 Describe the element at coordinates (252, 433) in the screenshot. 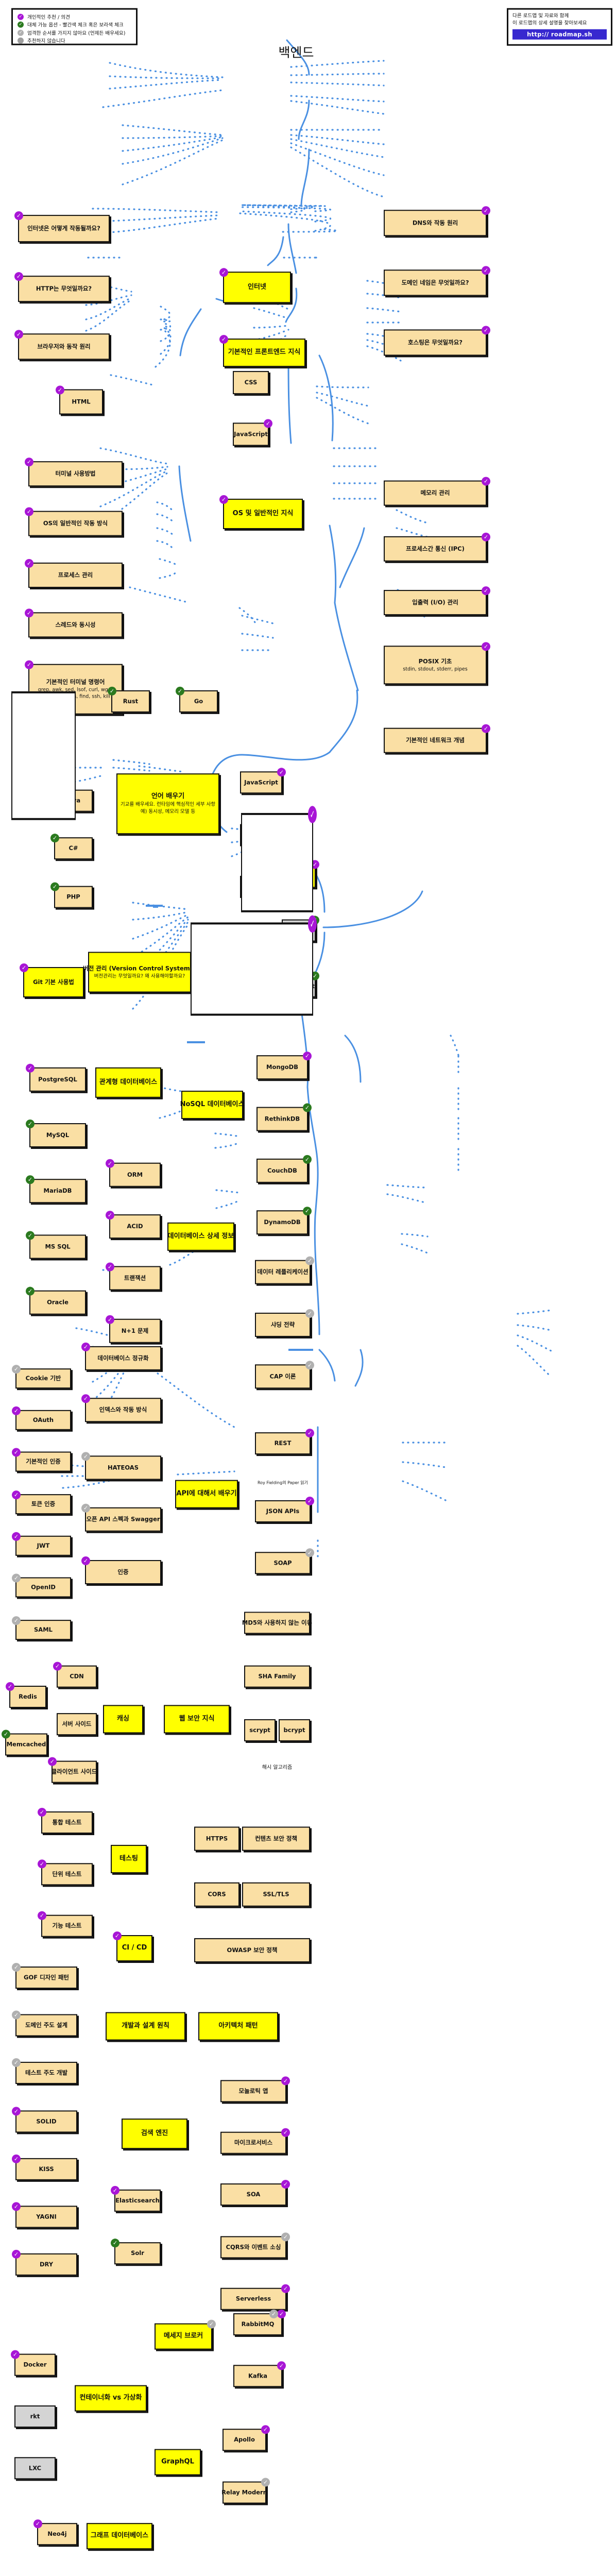

I see `node-javascript: ✓ JavaScript` at that location.